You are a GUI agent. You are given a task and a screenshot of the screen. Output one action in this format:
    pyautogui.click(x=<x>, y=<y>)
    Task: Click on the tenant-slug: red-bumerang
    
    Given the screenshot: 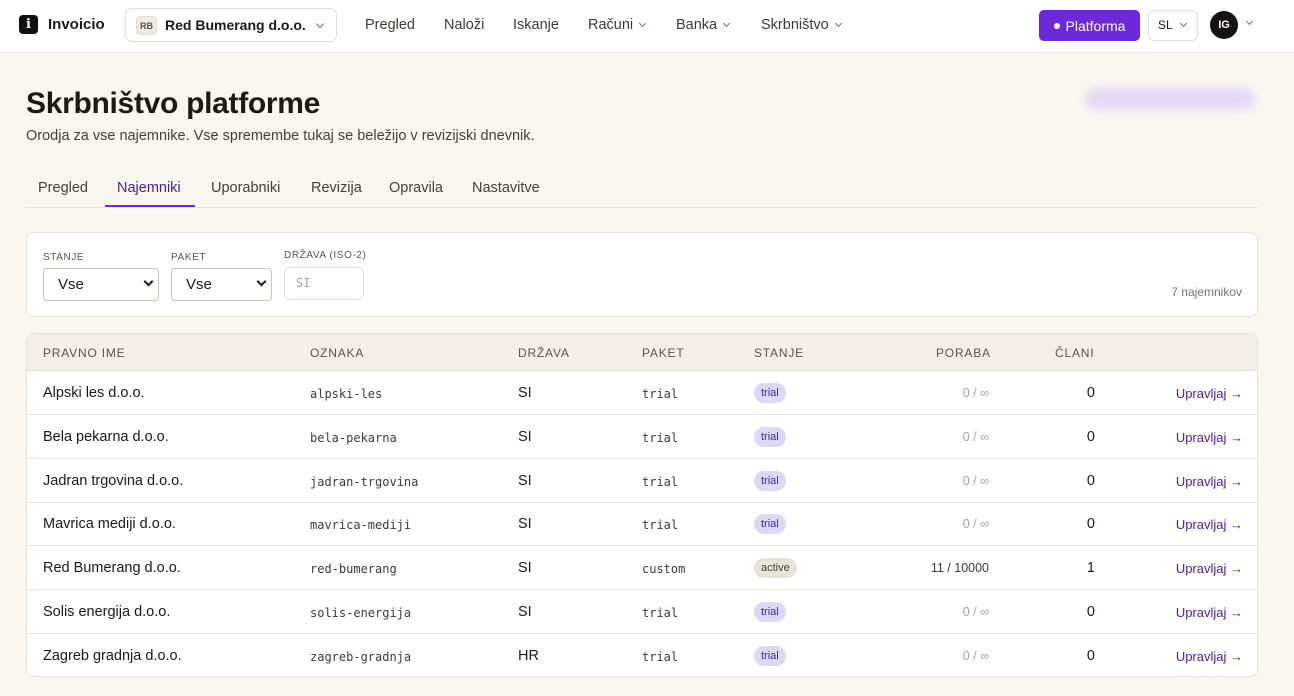 What is the action you would take?
    pyautogui.click(x=353, y=569)
    